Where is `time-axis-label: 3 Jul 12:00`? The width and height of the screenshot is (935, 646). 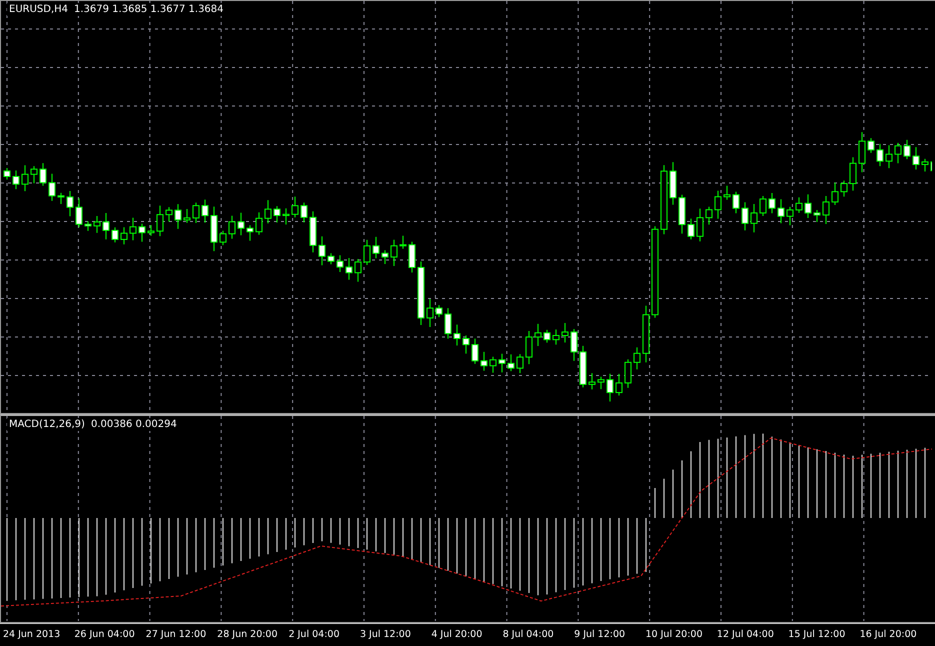
time-axis-label: 3 Jul 12:00 is located at coordinates (386, 635).